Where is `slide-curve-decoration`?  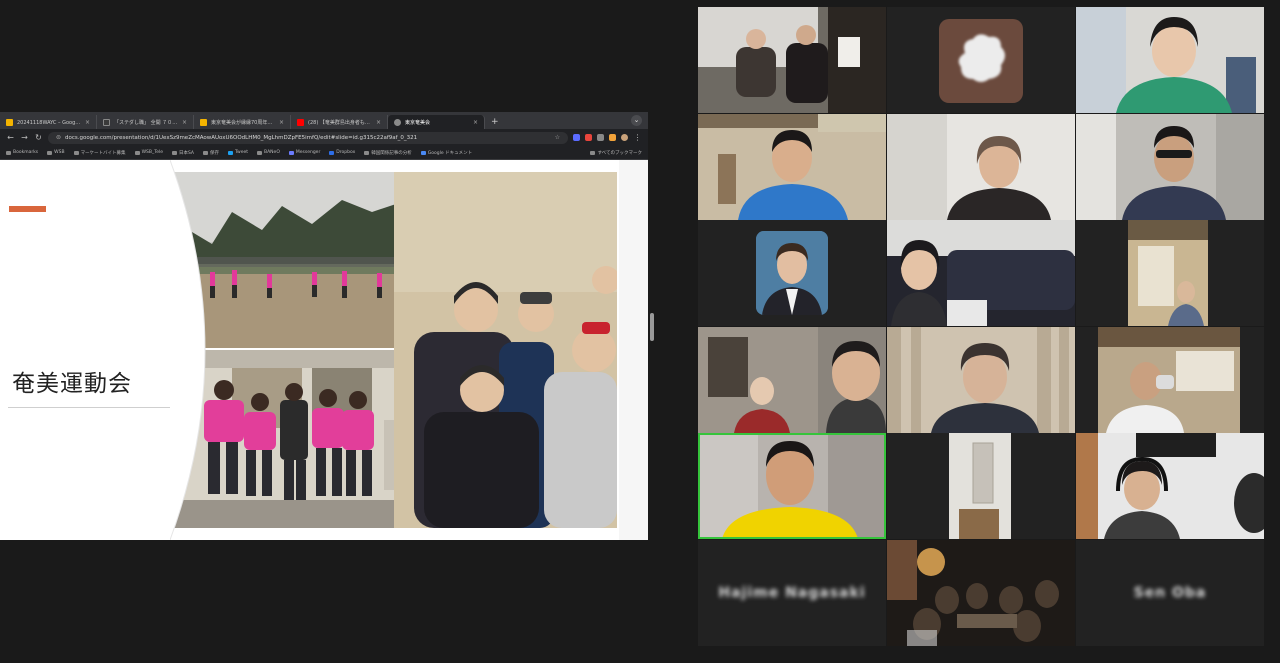 slide-curve-decoration is located at coordinates (188, 350).